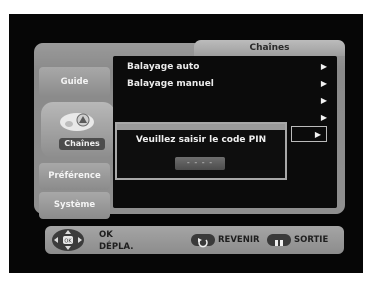  What do you see at coordinates (116, 247) in the screenshot?
I see `move-hint: DÉPLA.` at bounding box center [116, 247].